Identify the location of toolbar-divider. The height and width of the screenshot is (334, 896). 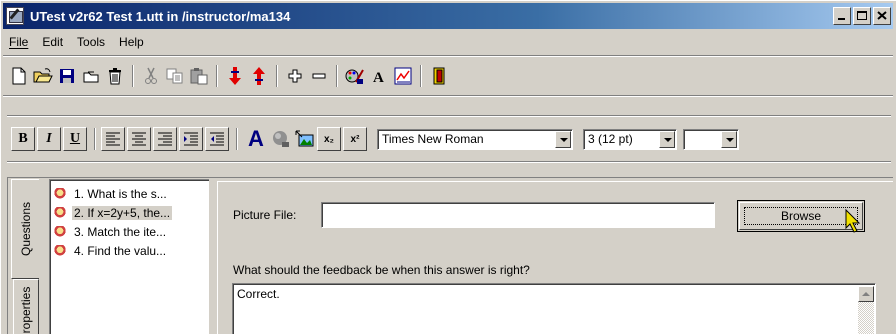
(448, 96).